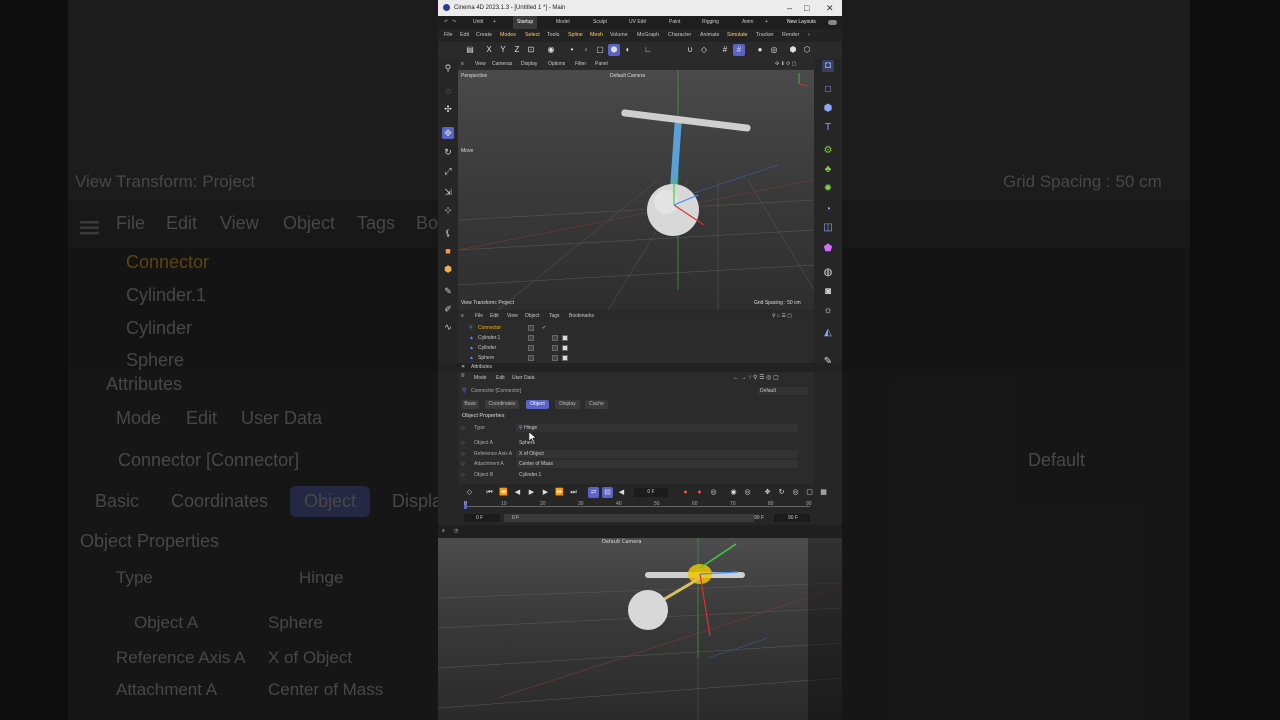 The height and width of the screenshot is (720, 1280). What do you see at coordinates (785, 64) in the screenshot?
I see `vp-nav-icon: ✣ ⬇ ⟳ ▢` at bounding box center [785, 64].